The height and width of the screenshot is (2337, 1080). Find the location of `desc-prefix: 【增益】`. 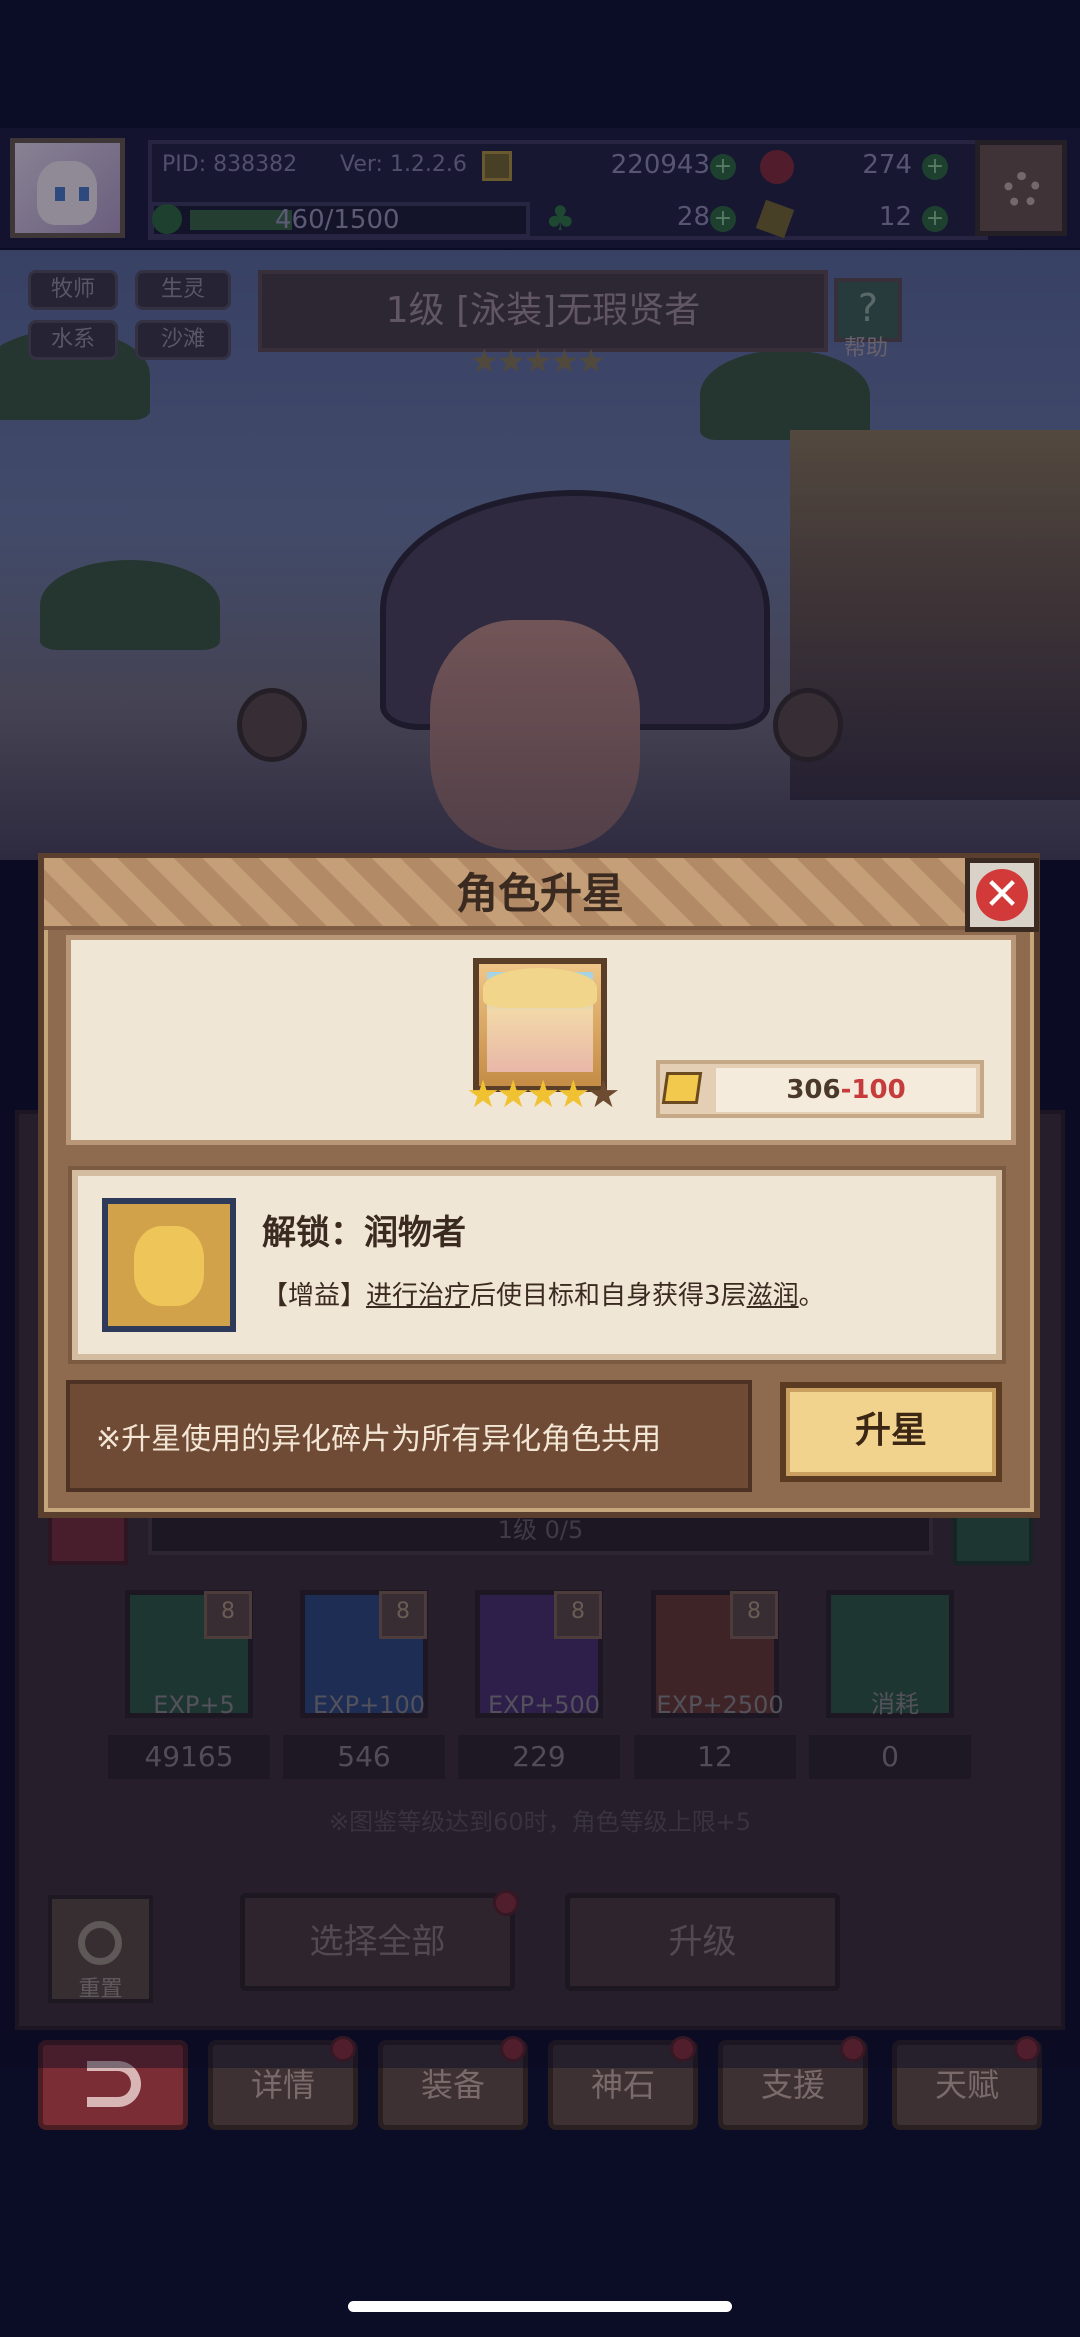

desc-prefix: 【增益】 is located at coordinates (314, 1296).